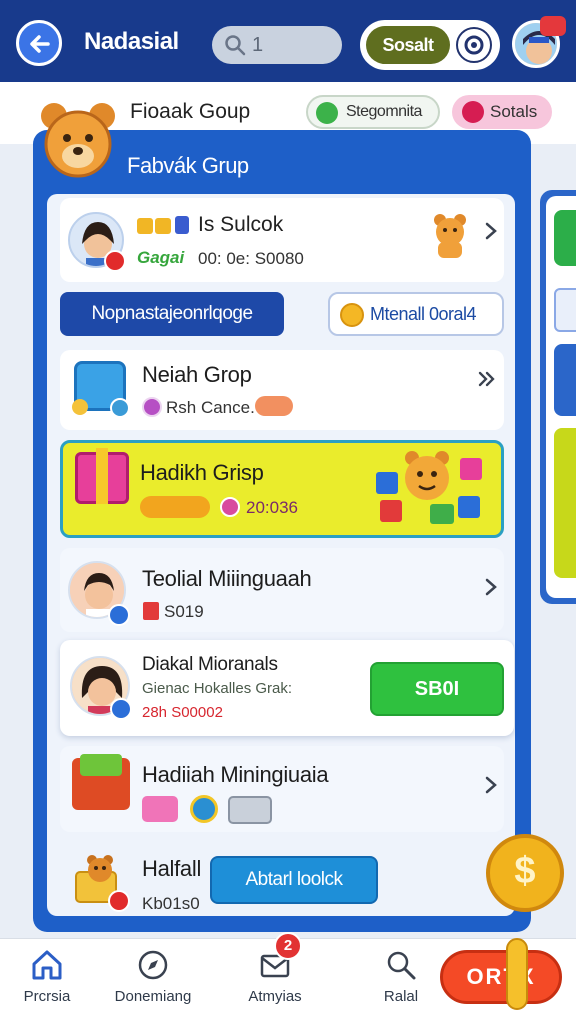 The height and width of the screenshot is (1024, 576). I want to click on close-badge-icon, so click(119, 901).